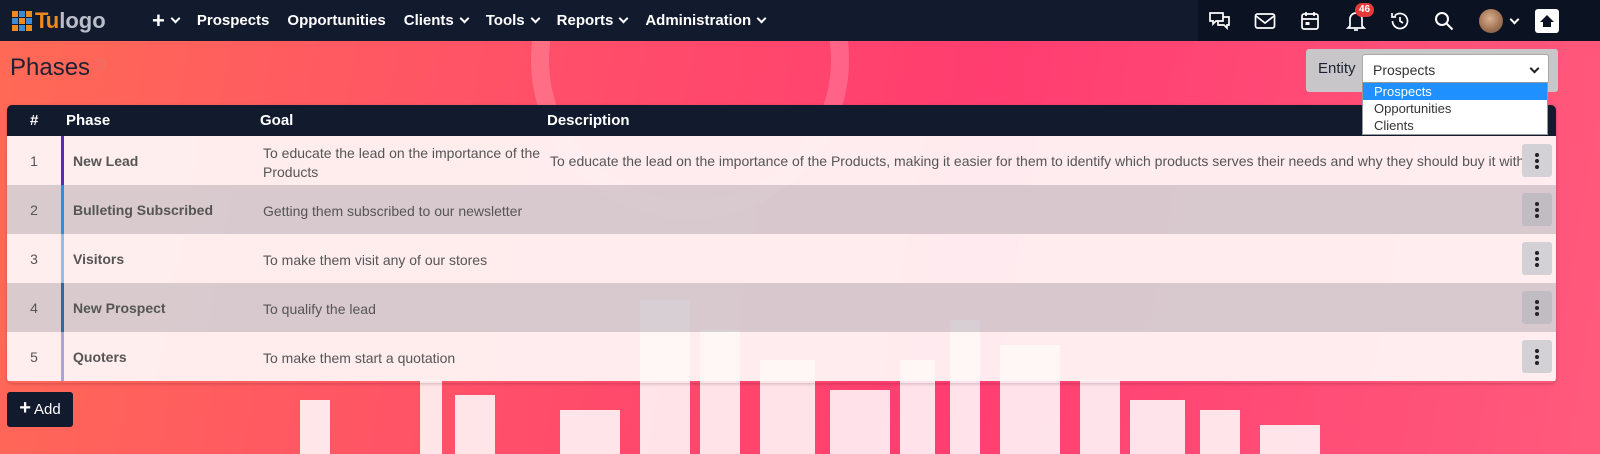 The image size is (1600, 454). Describe the element at coordinates (1310, 21) in the screenshot. I see `calendar-icon` at that location.